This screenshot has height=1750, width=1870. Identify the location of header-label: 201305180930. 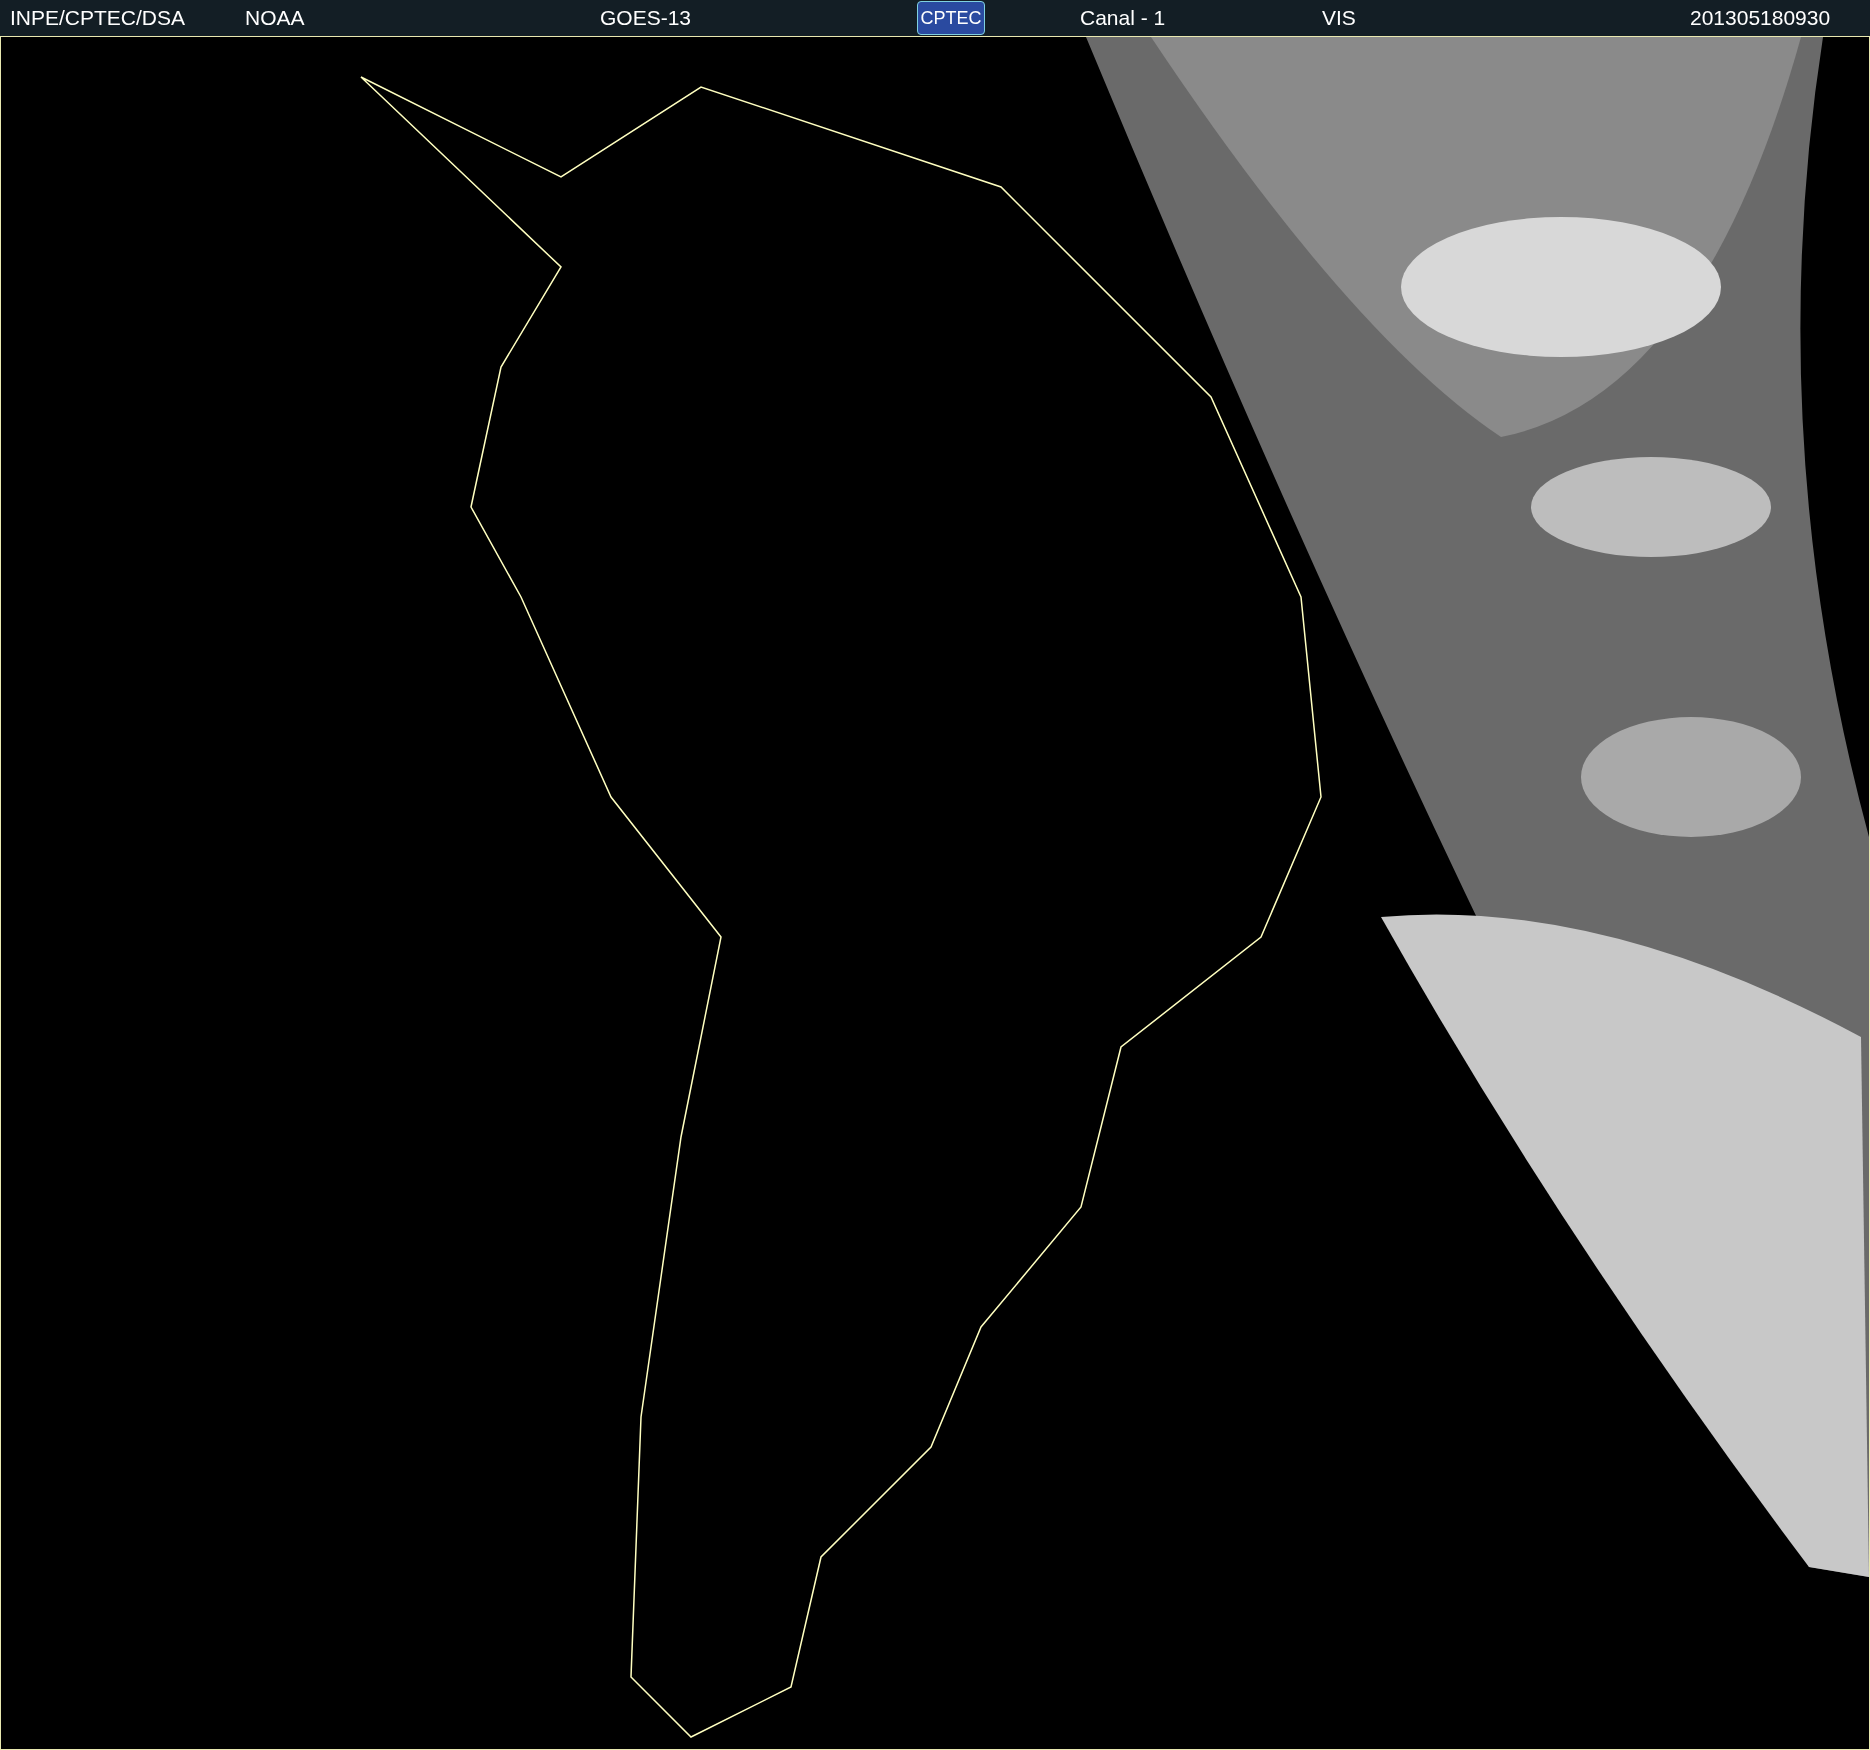
(1760, 18).